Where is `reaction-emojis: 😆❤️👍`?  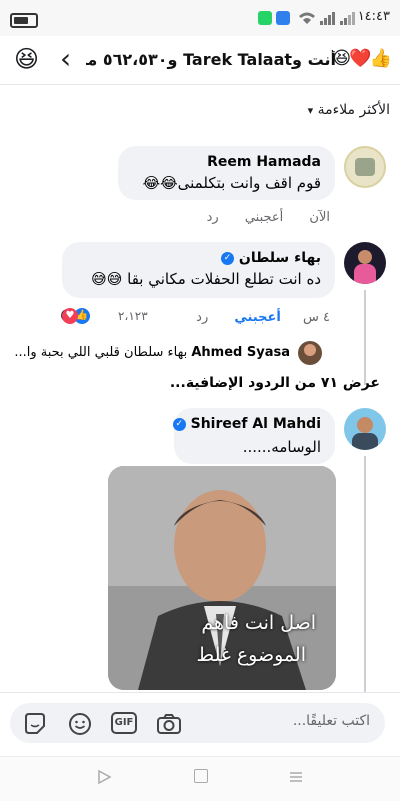
reaction-emojis: 😆❤️👍 is located at coordinates (362, 58).